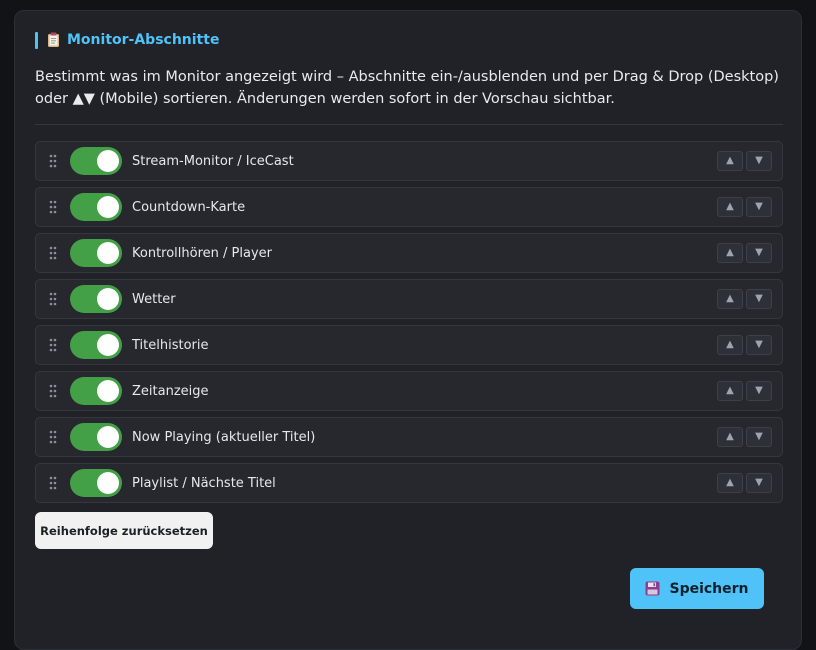  Describe the element at coordinates (124, 530) in the screenshot. I see `reset-order-button: Reihenfolge zurücksetzen` at that location.